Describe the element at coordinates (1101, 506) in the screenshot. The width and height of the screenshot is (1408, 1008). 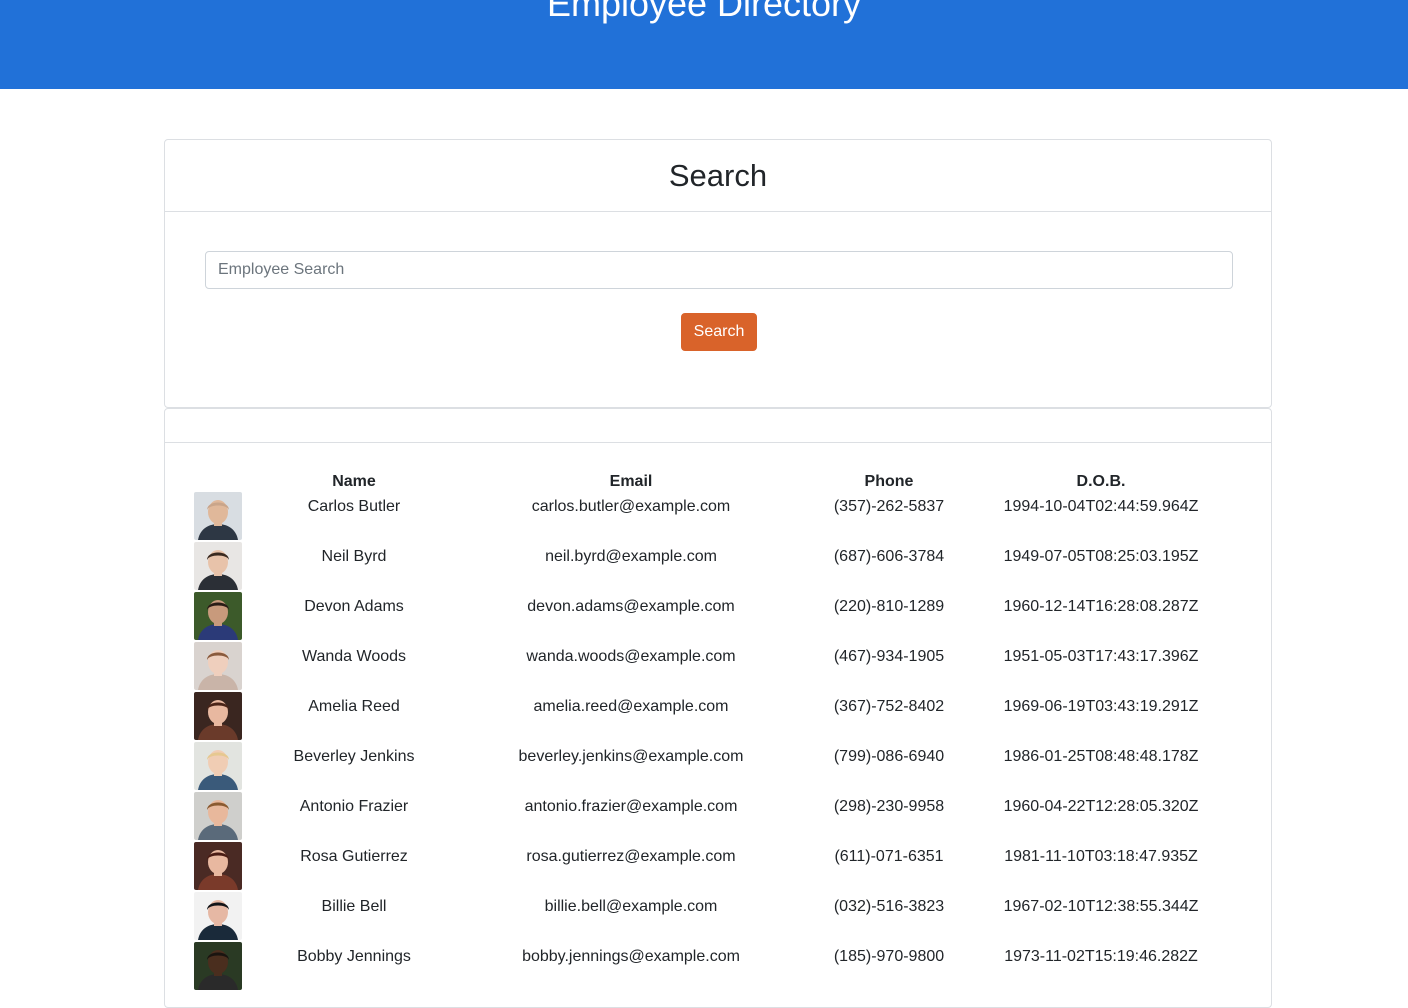
I see `employee-dob: 1994-10-04T02:44:59.964Z` at that location.